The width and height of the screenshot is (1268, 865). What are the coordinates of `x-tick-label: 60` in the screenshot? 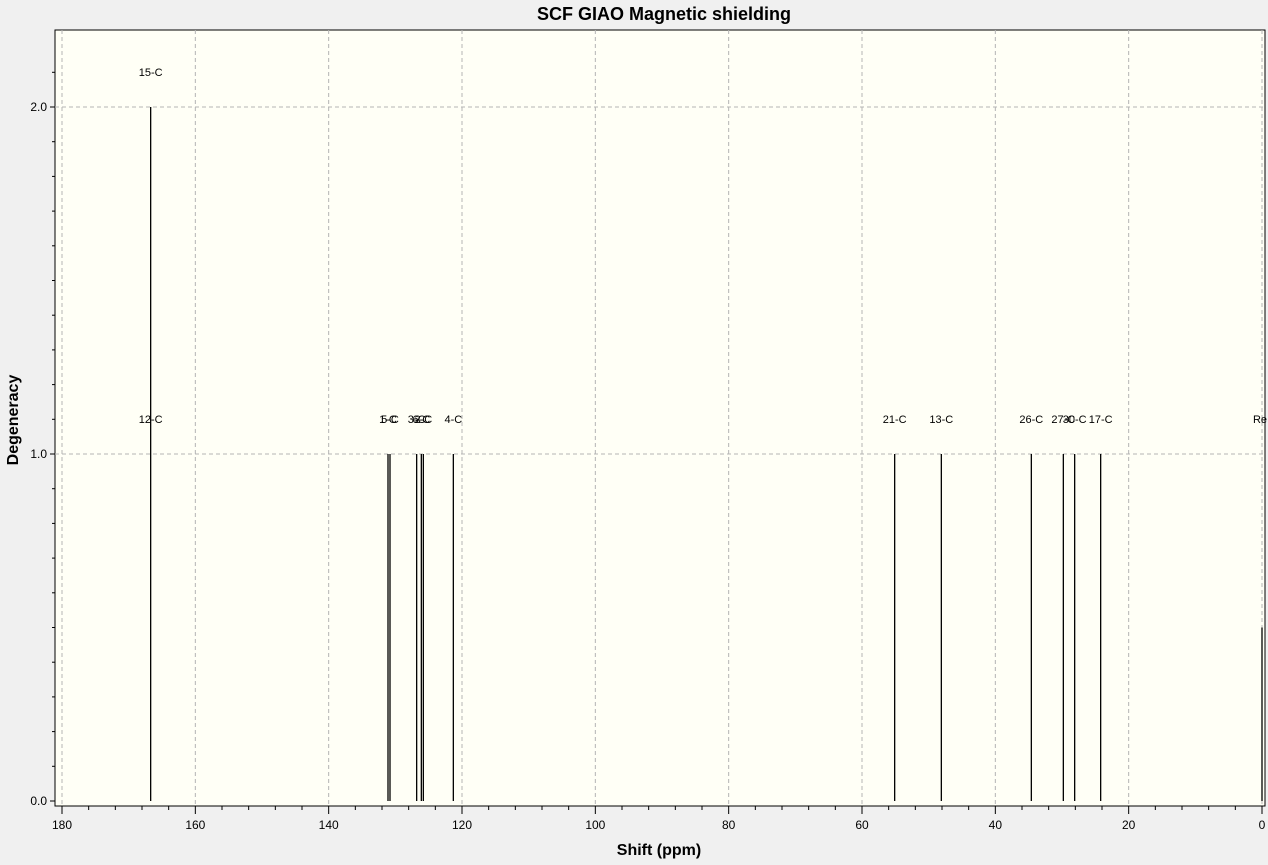 It's located at (862, 825).